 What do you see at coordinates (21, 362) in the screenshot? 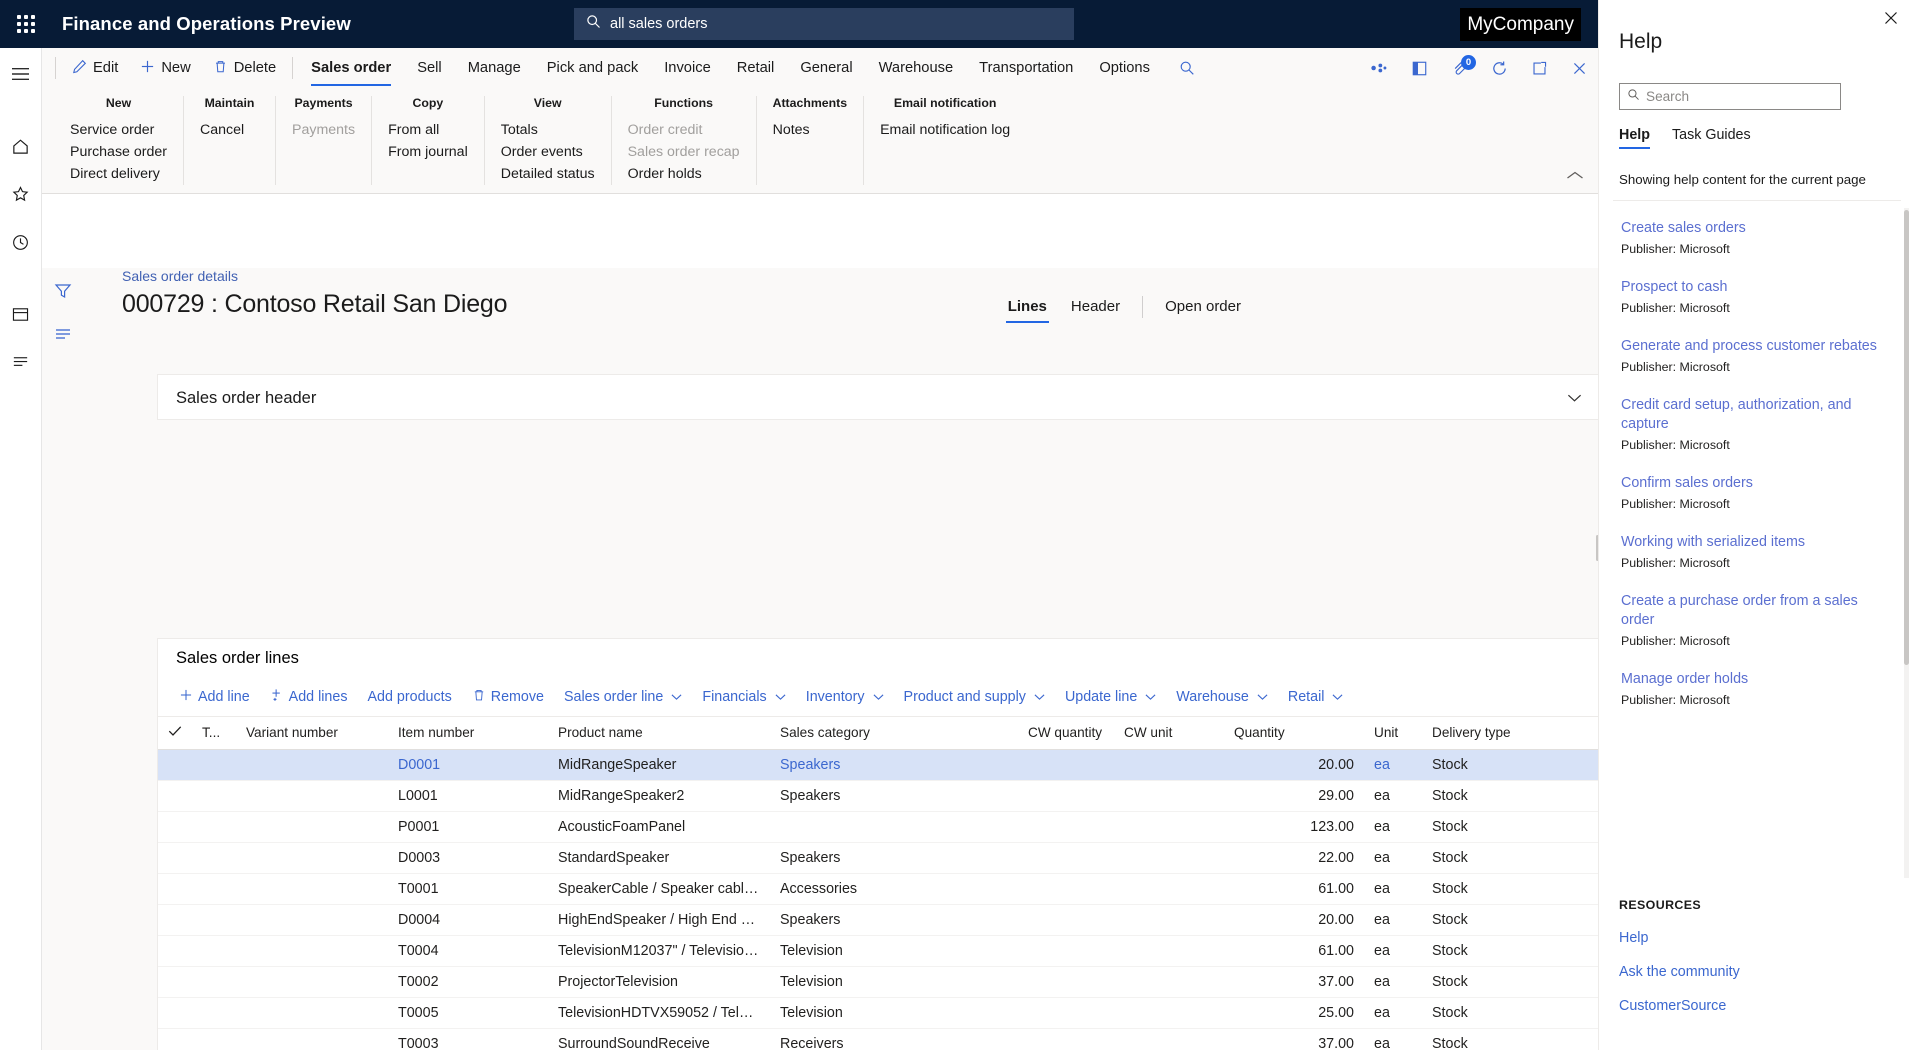
I see `modules-list-icon` at bounding box center [21, 362].